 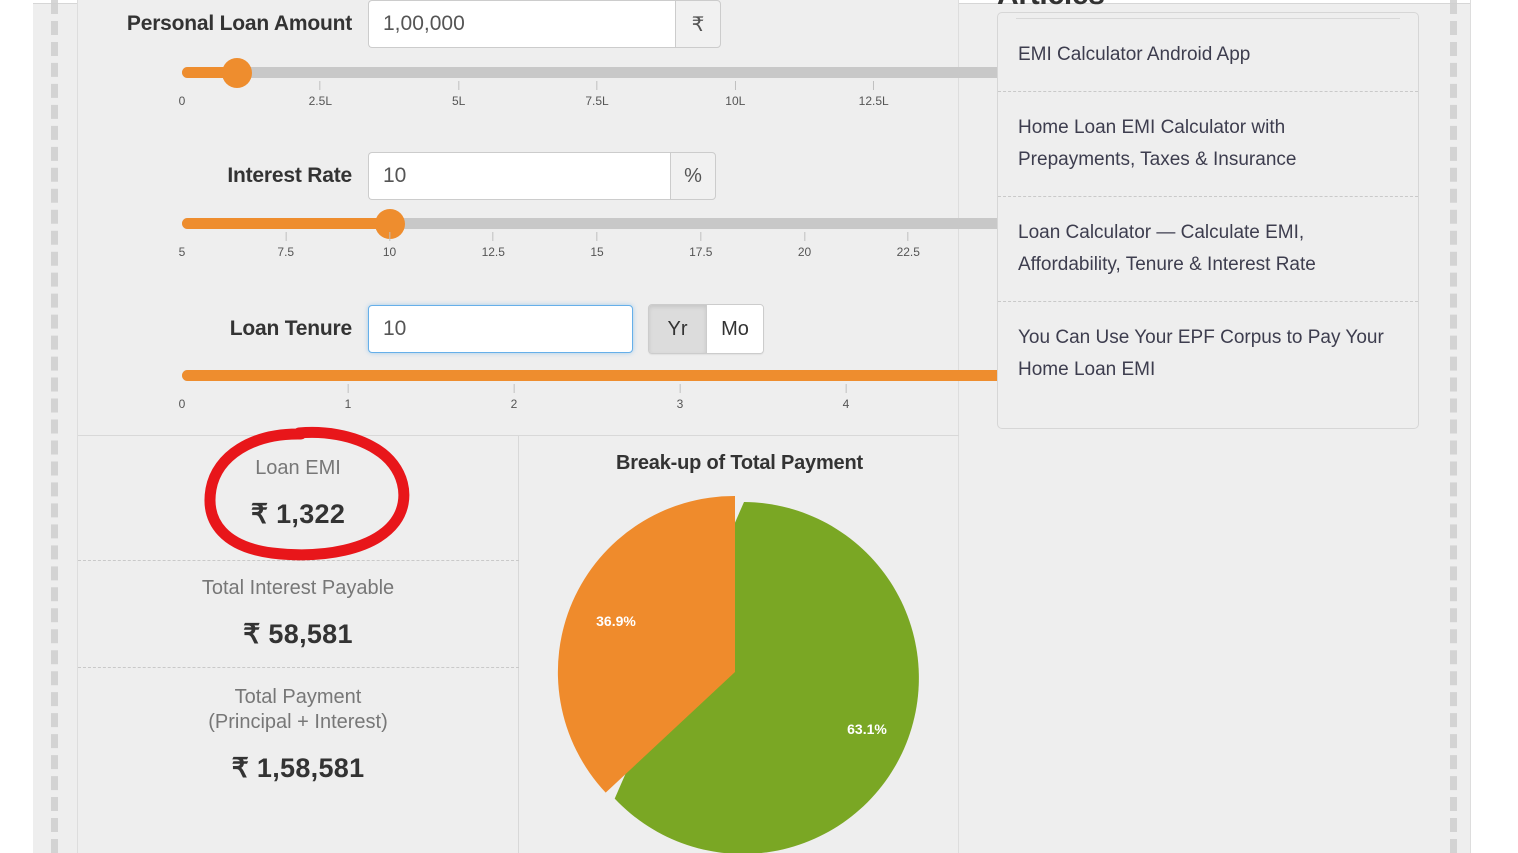 What do you see at coordinates (298, 697) in the screenshot?
I see `total-payment-result-label-line1: Total Payment` at bounding box center [298, 697].